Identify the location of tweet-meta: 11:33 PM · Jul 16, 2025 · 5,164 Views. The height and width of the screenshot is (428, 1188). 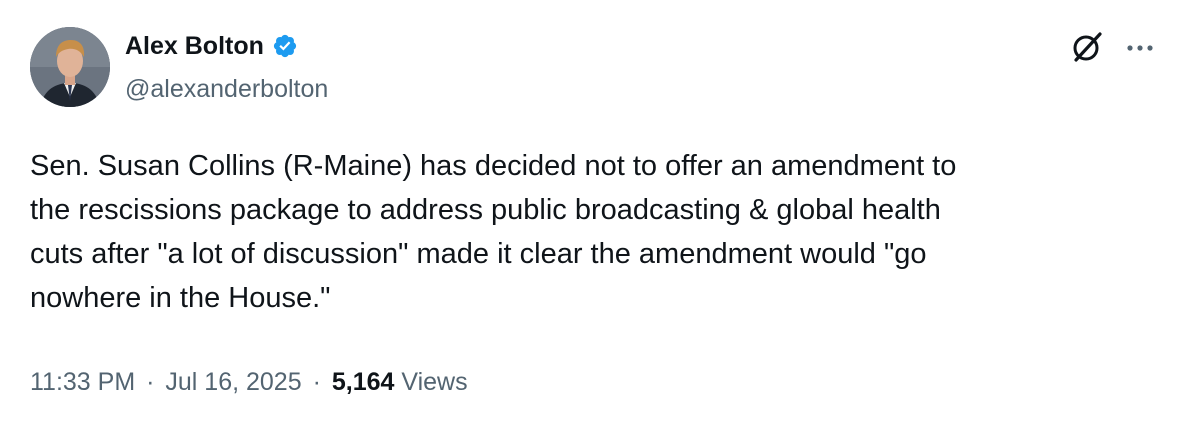
(249, 382).